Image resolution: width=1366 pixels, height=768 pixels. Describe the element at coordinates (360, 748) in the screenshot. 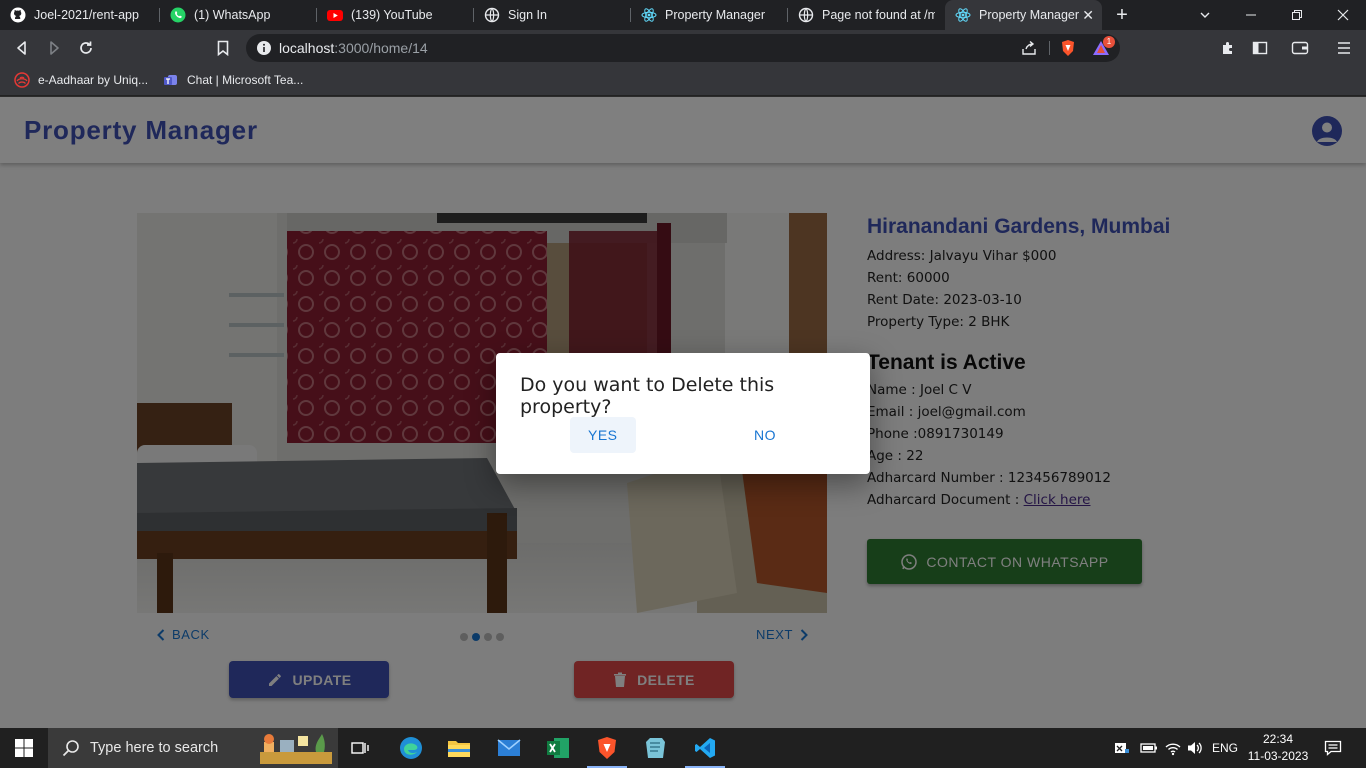

I see `task-view-icon` at that location.